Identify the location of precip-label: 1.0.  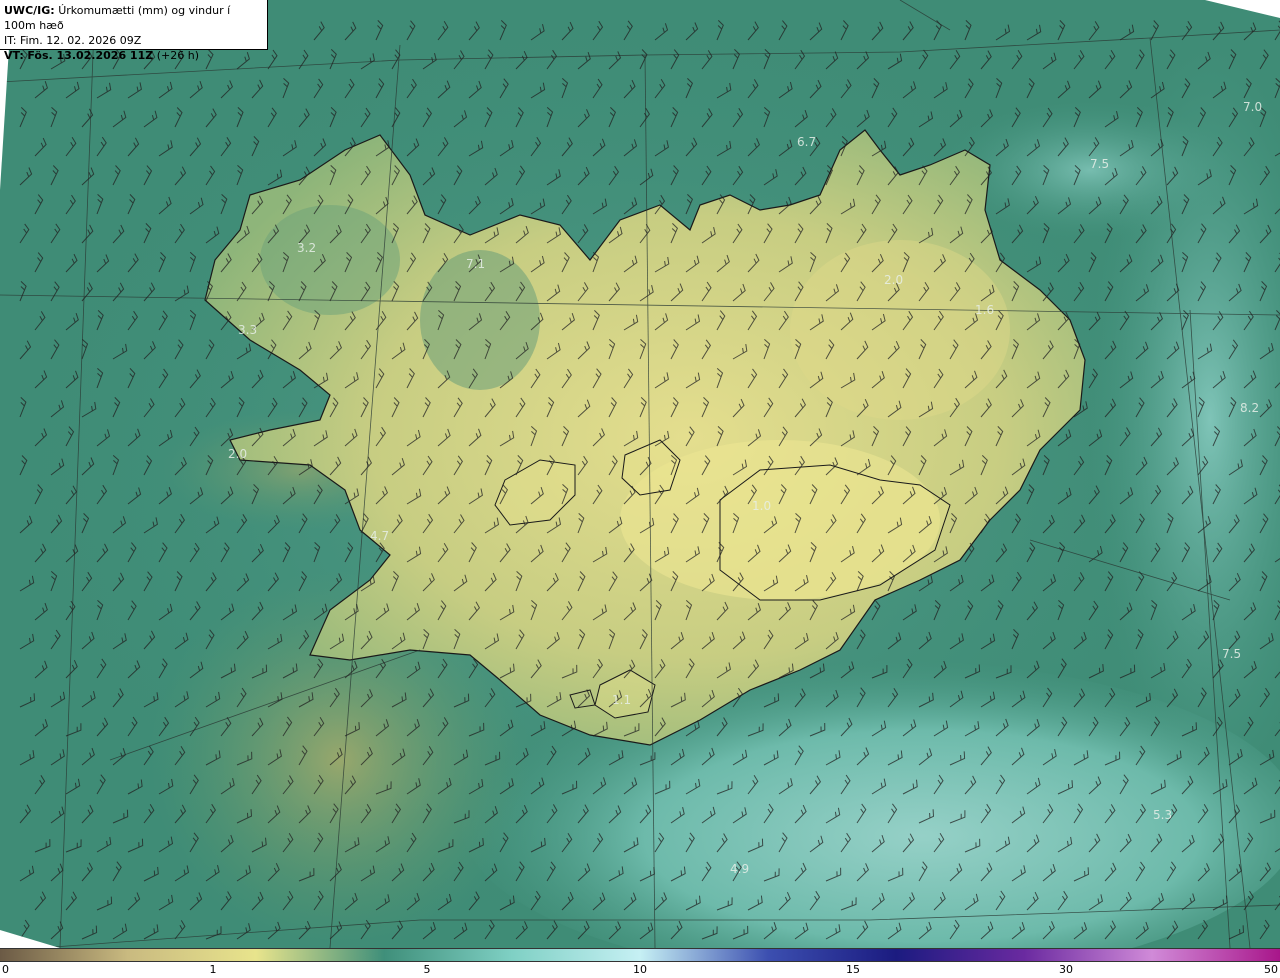
(761, 506).